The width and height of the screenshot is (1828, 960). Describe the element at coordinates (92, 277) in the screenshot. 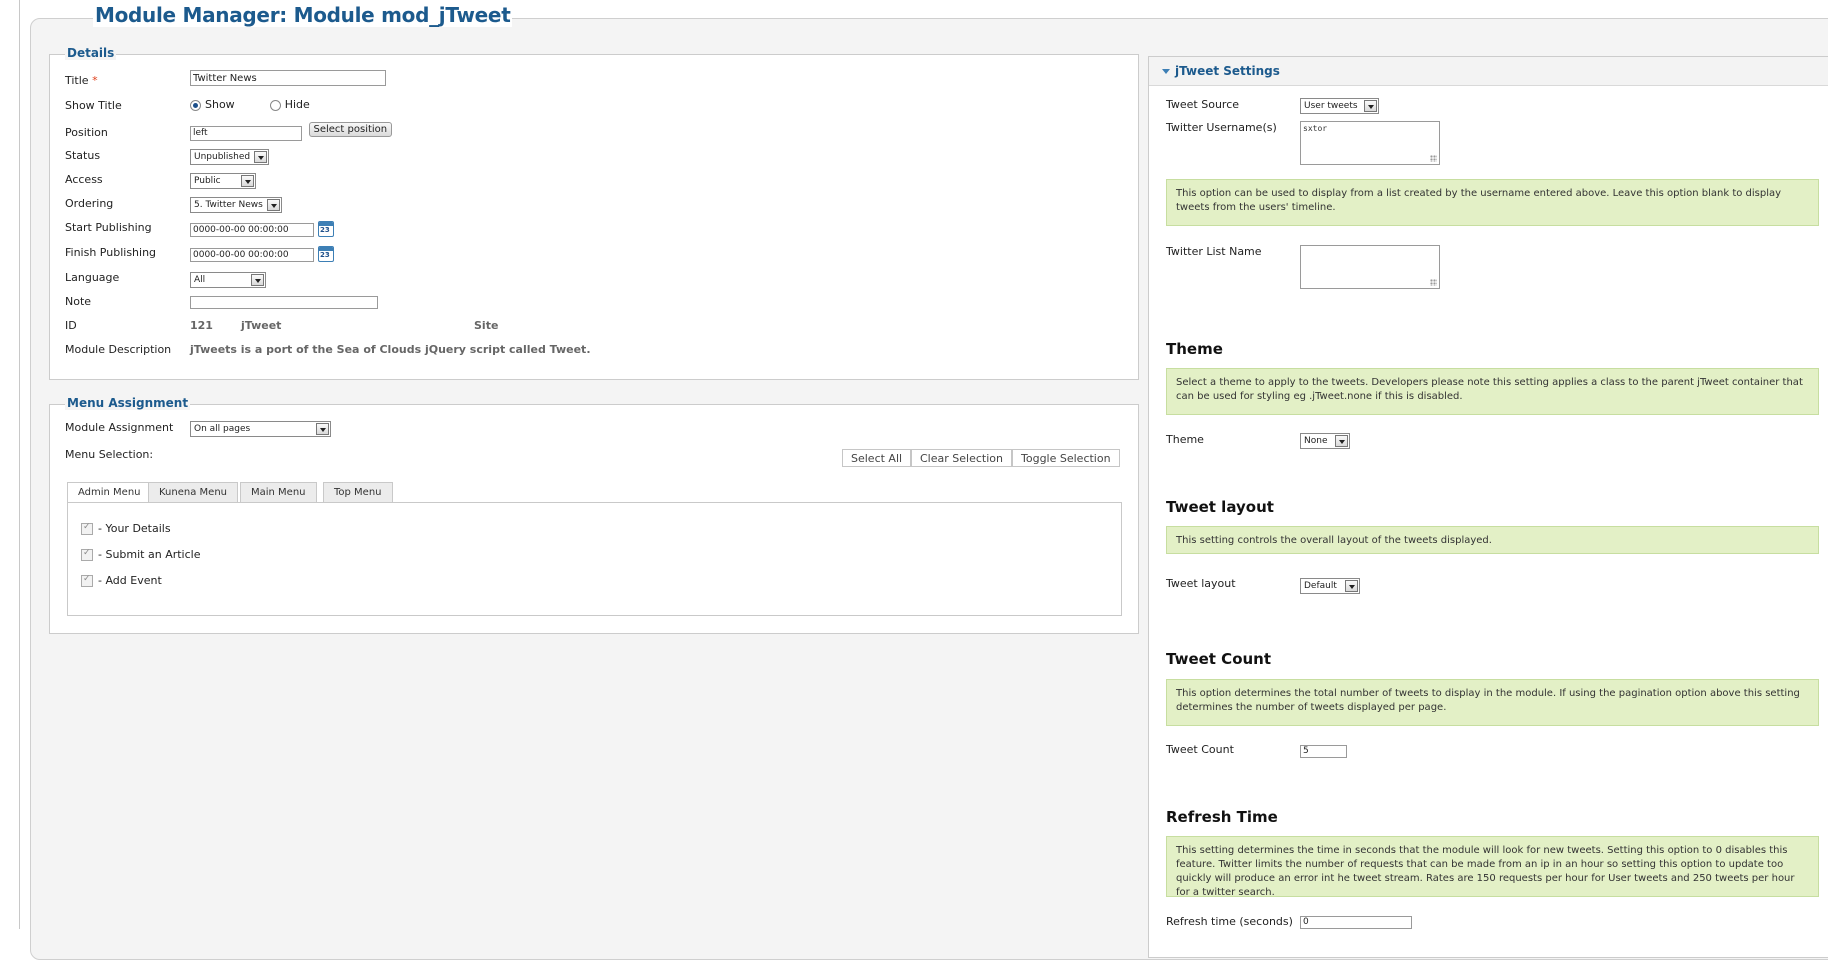

I see `language-label: Language` at that location.